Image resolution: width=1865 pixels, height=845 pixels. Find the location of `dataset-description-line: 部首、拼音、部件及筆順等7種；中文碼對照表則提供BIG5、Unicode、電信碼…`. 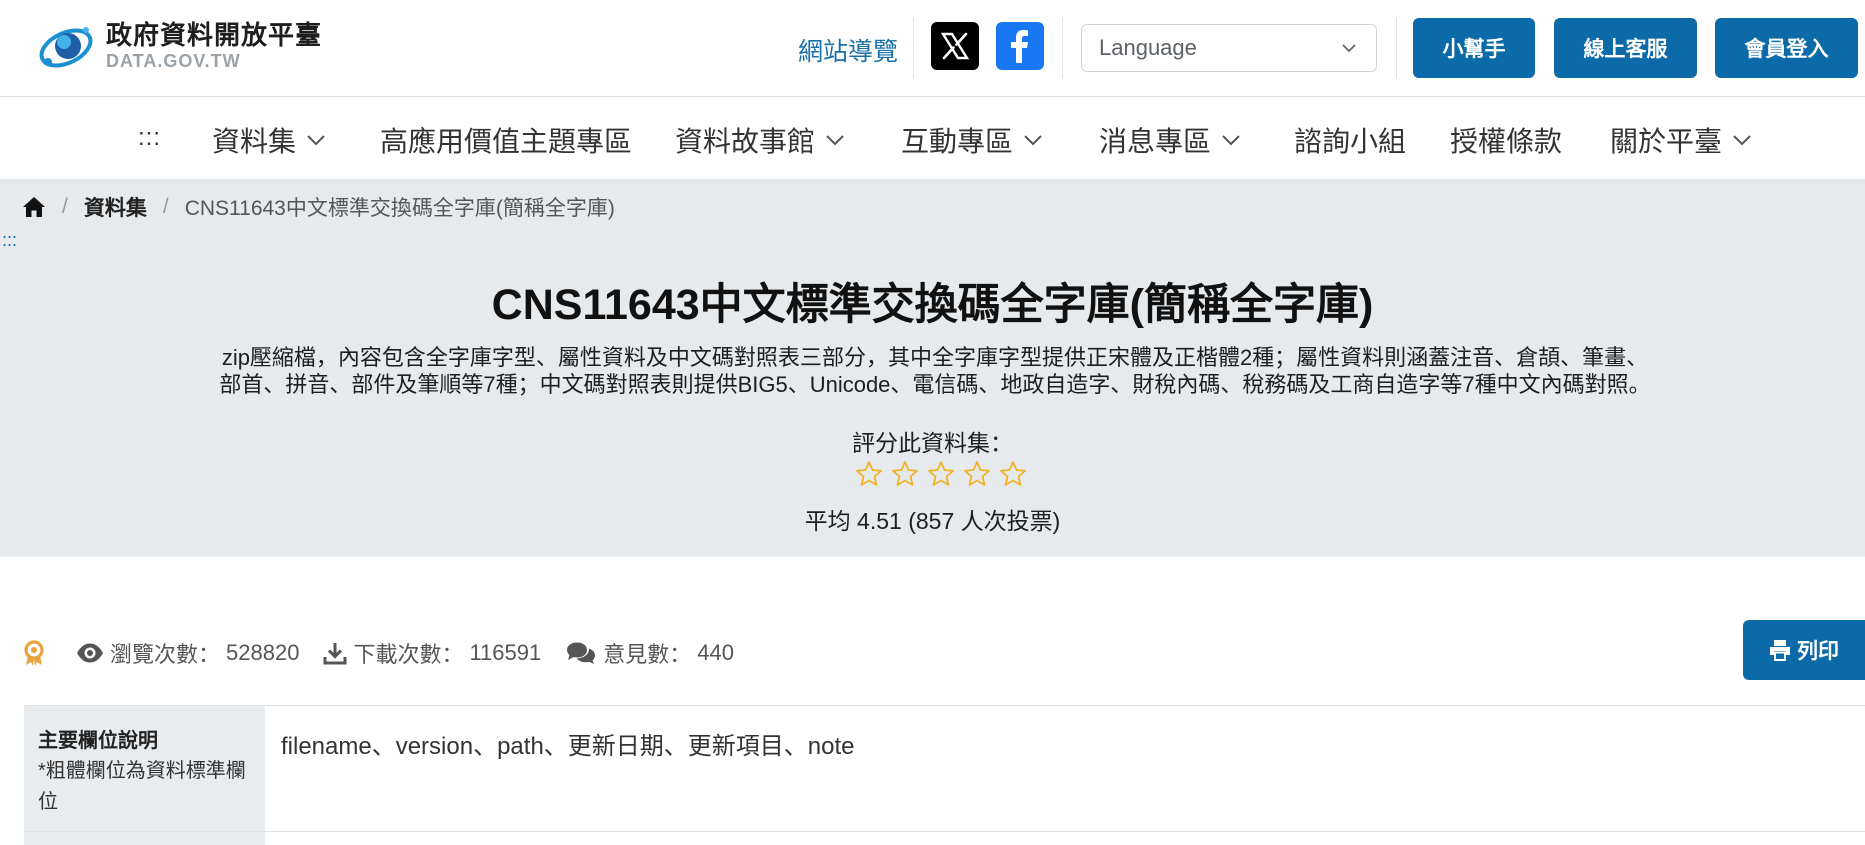

dataset-description-line: 部首、拼音、部件及筆順等7種；中文碼對照表則提供BIG5、Unicode、電信碼… is located at coordinates (935, 384).